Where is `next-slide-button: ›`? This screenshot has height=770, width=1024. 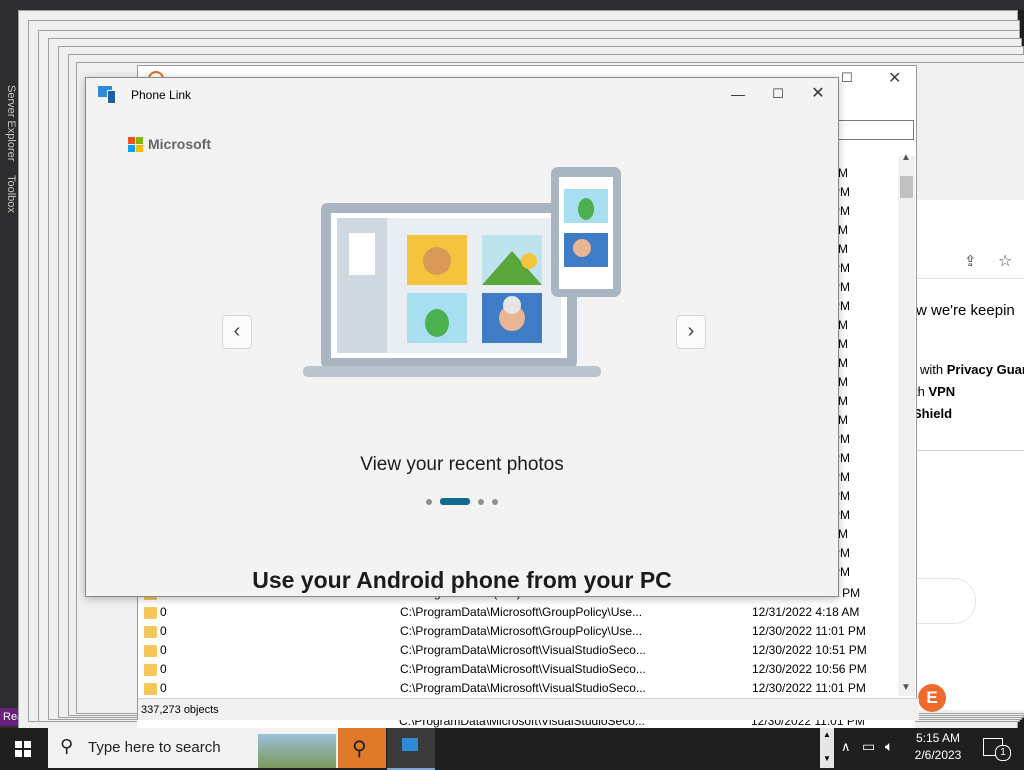
next-slide-button: › is located at coordinates (691, 332).